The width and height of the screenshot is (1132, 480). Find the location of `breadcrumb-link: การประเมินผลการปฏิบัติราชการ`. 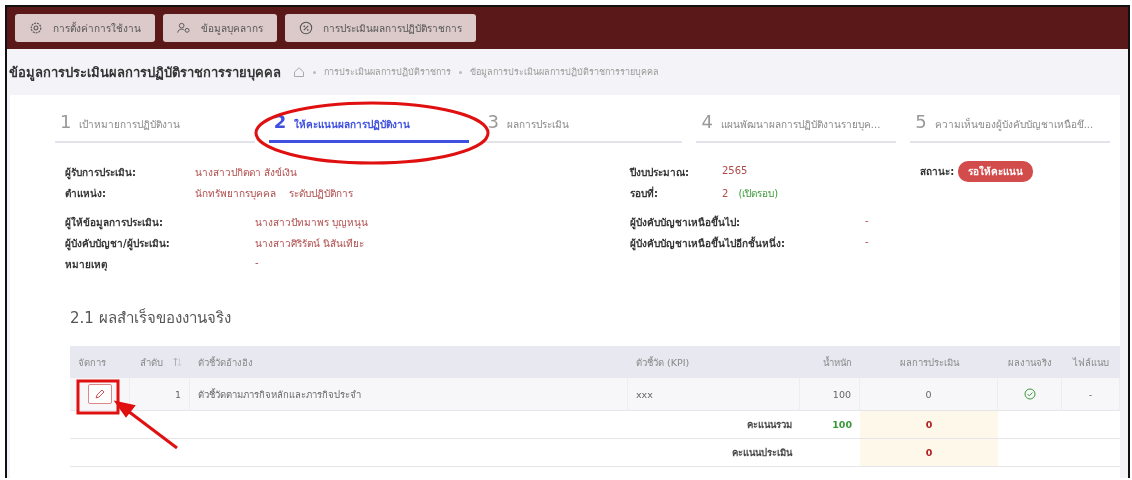

breadcrumb-link: การประเมินผลการปฏิบัติราชการ is located at coordinates (387, 72).